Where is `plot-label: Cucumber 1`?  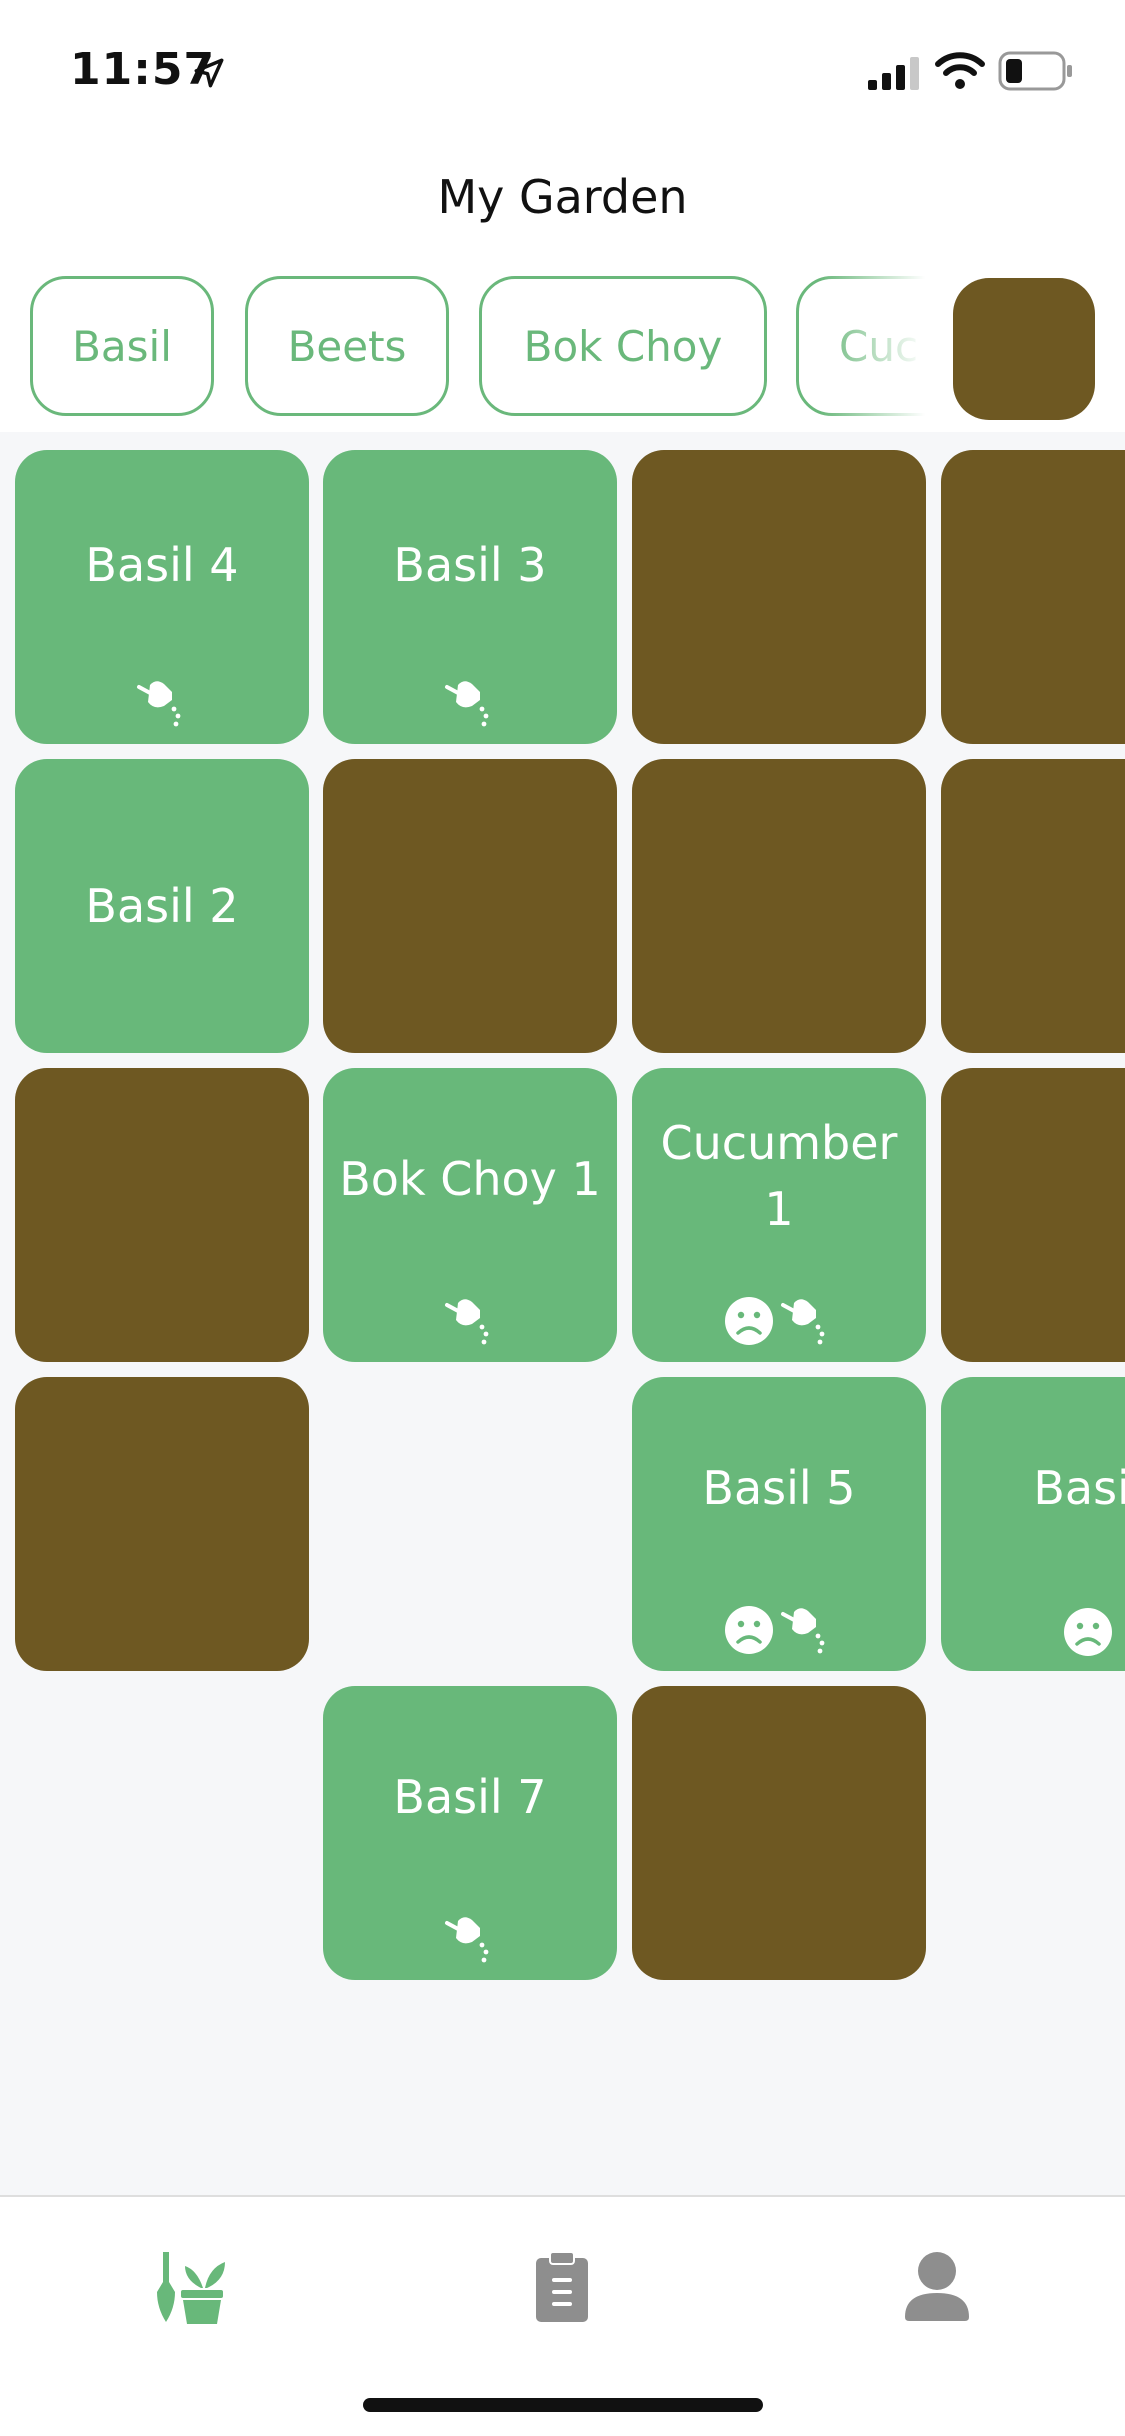 plot-label: Cucumber 1 is located at coordinates (779, 1176).